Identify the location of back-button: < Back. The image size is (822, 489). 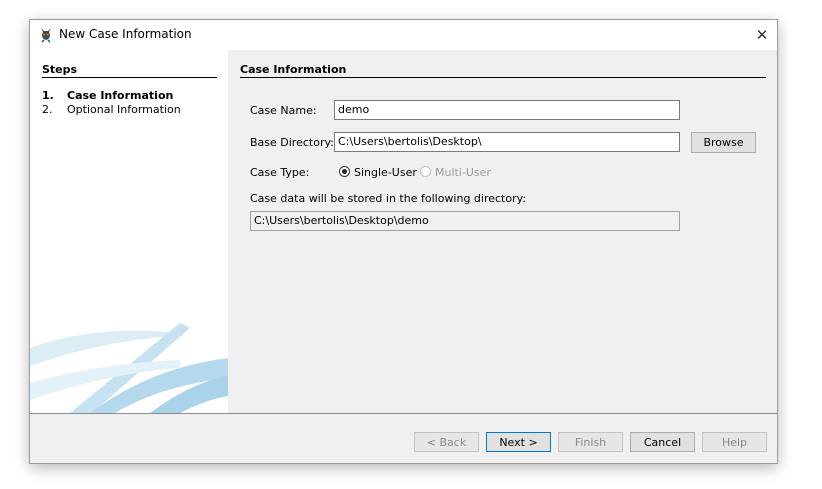
(446, 442).